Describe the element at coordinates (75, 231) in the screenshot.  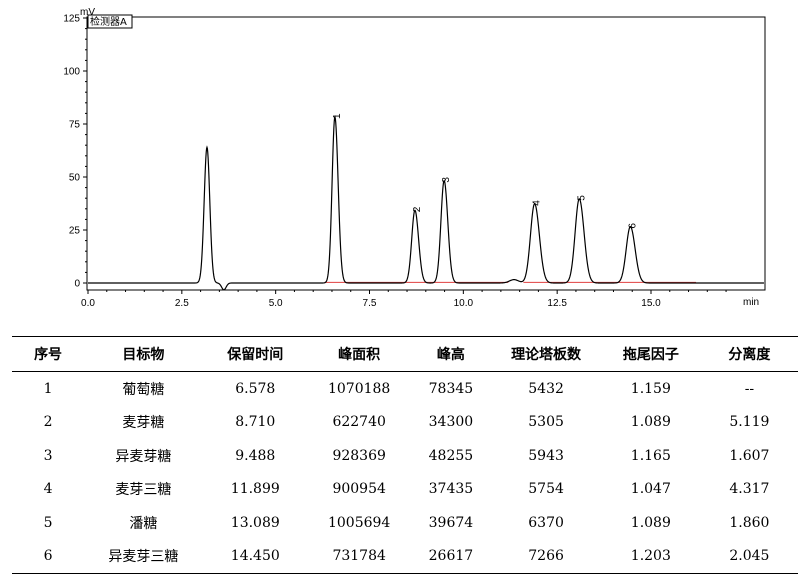
I see `y-tick-label: 25` at that location.